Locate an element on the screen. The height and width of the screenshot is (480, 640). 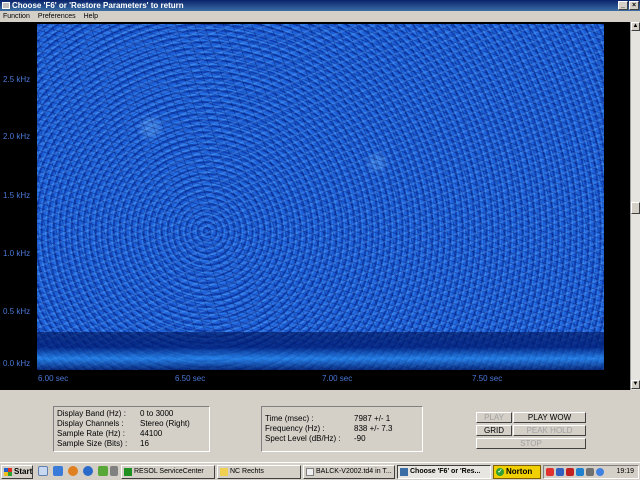
document-icon is located at coordinates (310, 472).